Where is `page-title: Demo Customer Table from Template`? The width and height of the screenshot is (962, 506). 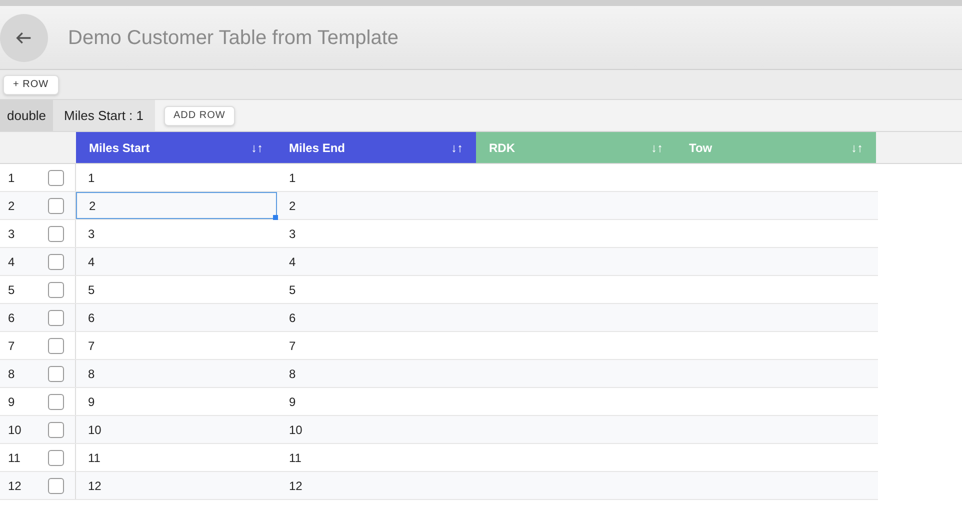
page-title: Demo Customer Table from Template is located at coordinates (233, 38).